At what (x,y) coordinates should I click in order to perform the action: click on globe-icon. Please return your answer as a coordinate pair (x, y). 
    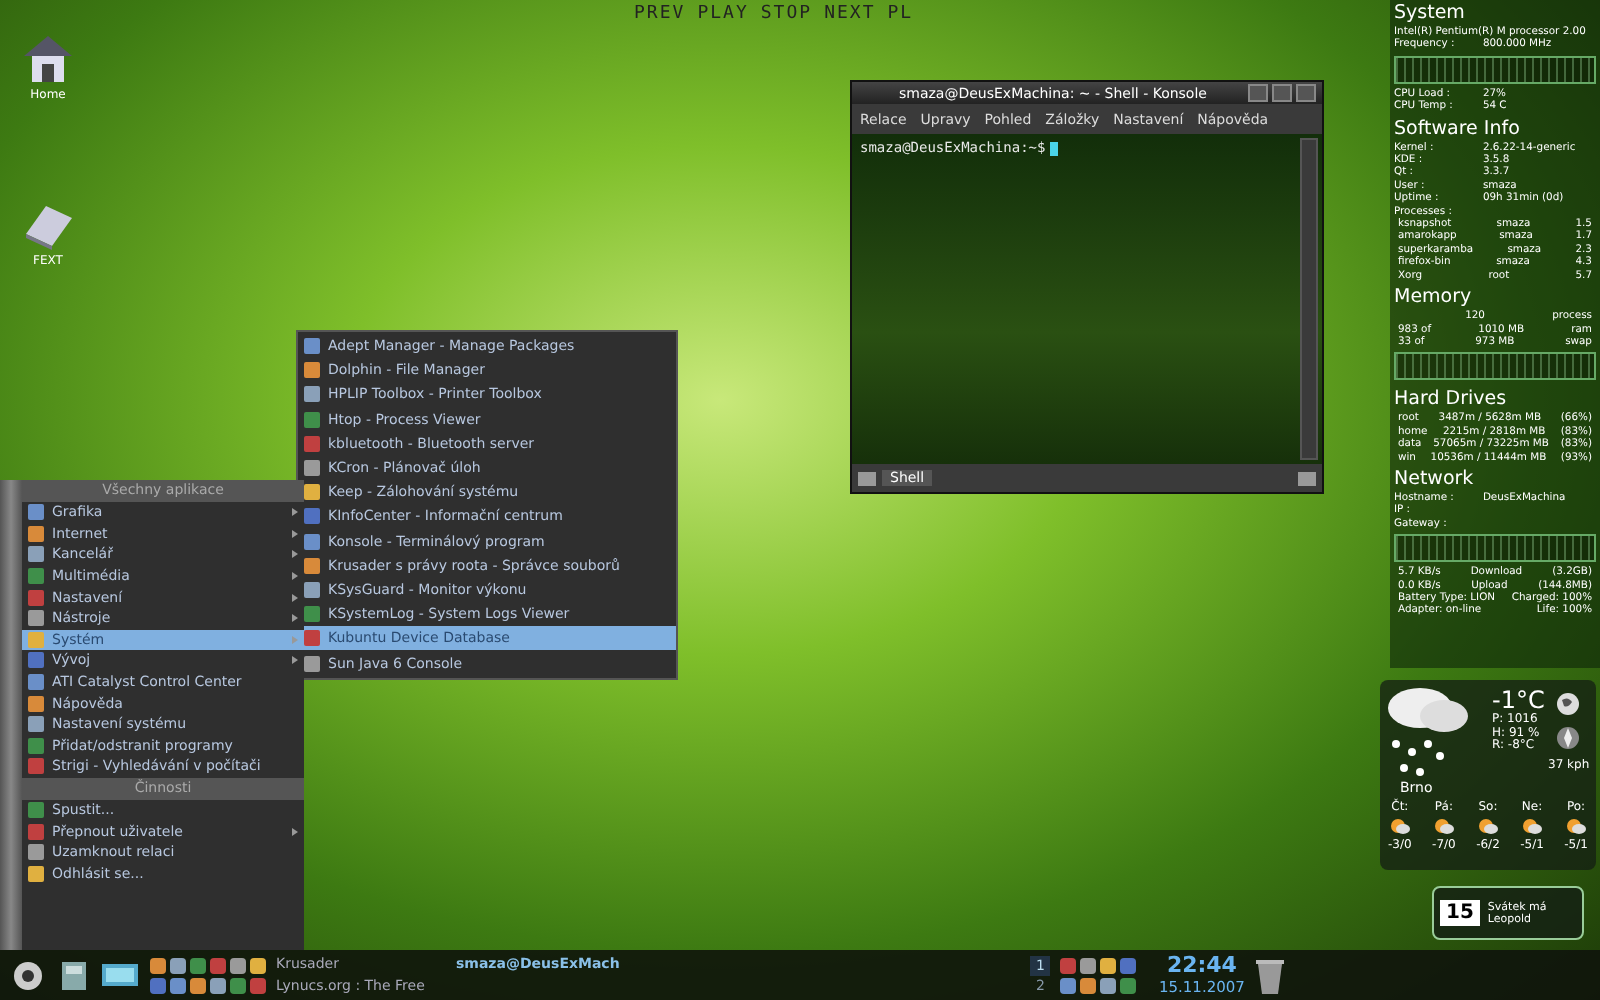
    Looking at the image, I should click on (1568, 704).